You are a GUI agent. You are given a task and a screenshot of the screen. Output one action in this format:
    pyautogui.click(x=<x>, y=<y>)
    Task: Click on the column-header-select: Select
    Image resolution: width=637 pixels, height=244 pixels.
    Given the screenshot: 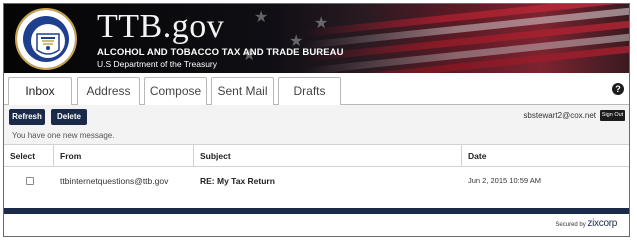 What is the action you would take?
    pyautogui.click(x=29, y=156)
    